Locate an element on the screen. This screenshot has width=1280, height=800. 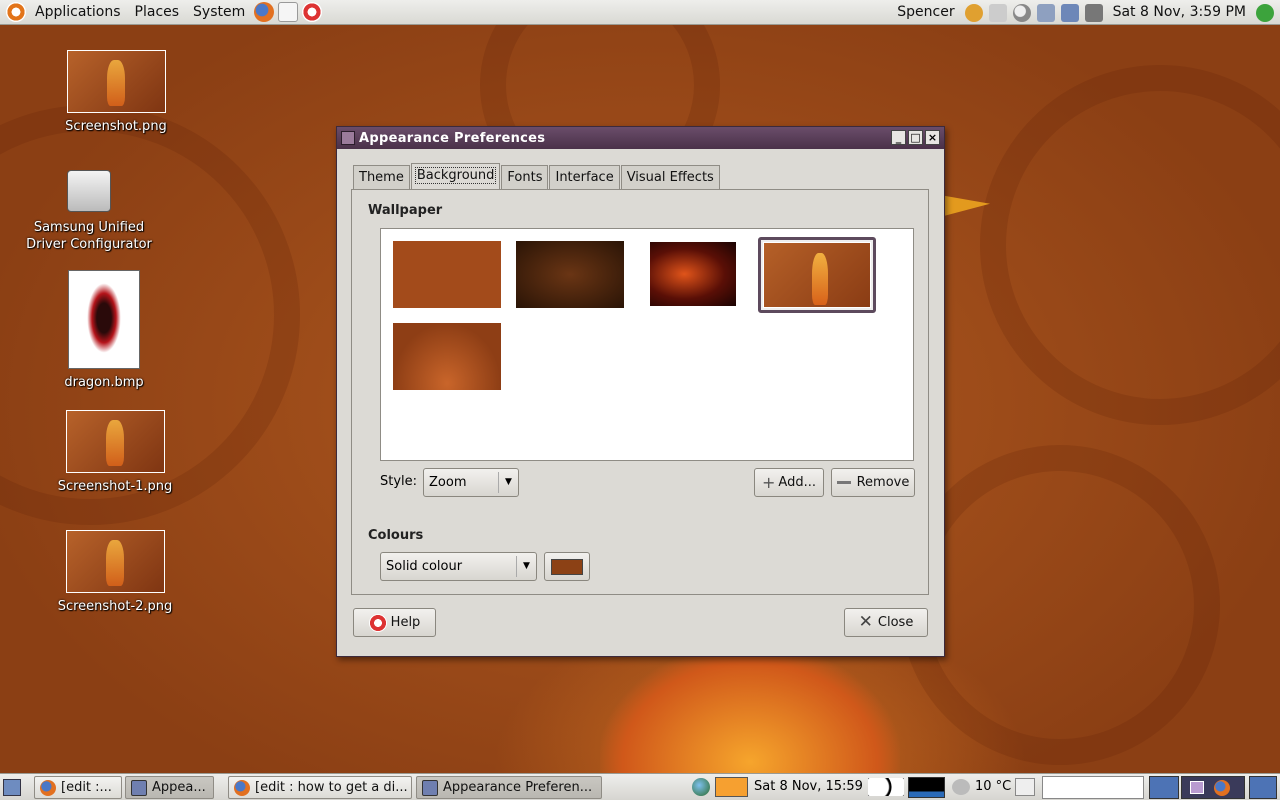
globe-icon is located at coordinates (701, 787).